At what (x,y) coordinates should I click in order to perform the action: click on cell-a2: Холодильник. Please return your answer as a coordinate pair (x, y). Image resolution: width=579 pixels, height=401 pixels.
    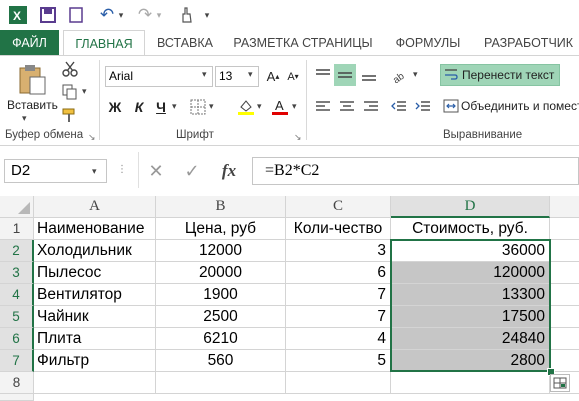
    Looking at the image, I should click on (95, 251).